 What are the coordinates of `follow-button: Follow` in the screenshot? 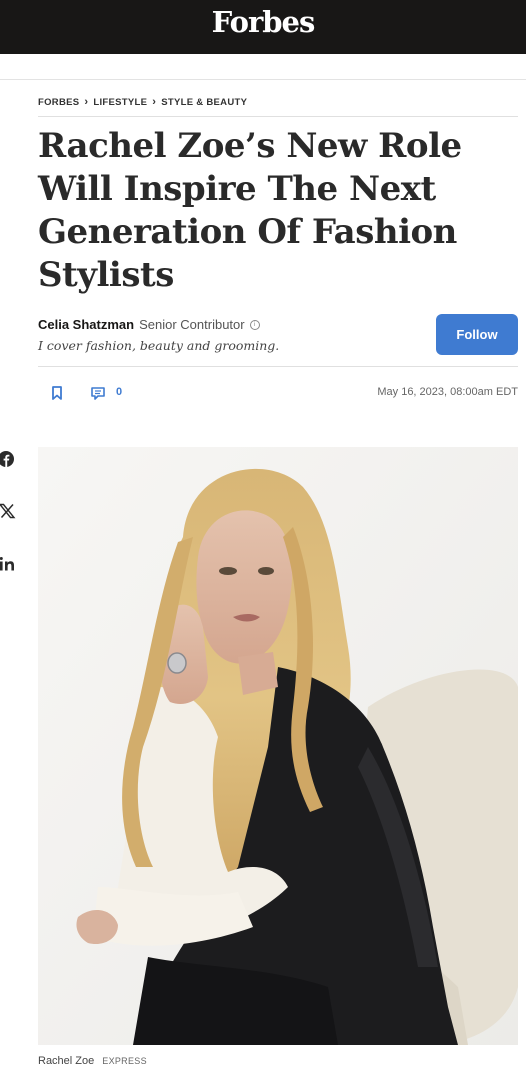 It's located at (477, 334).